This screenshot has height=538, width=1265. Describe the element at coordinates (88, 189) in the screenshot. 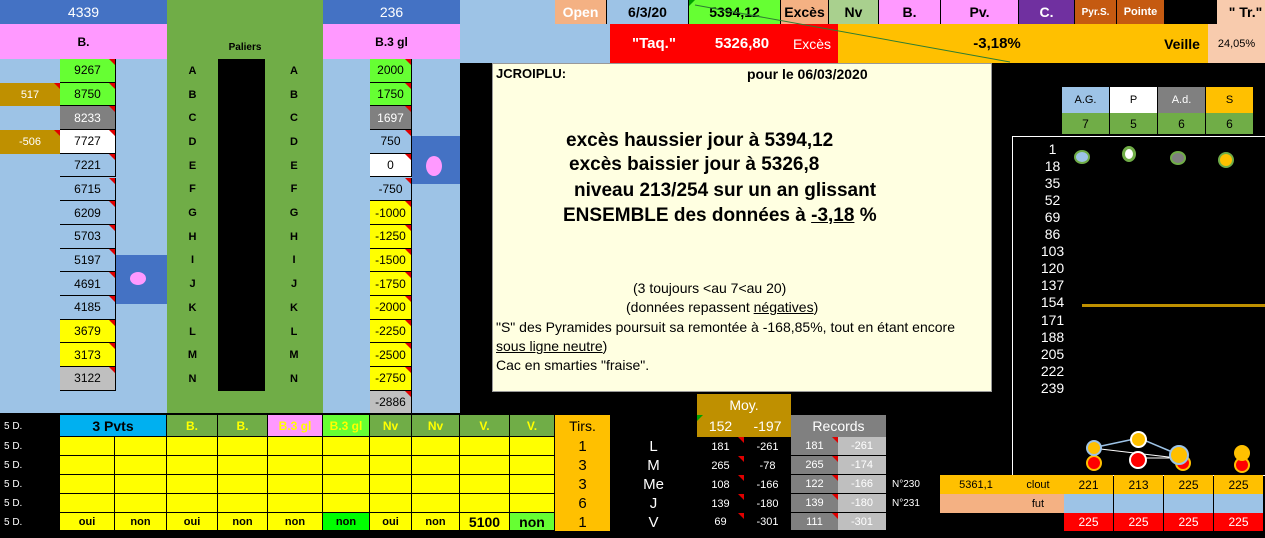

I see `level-b-cell: 6715` at that location.